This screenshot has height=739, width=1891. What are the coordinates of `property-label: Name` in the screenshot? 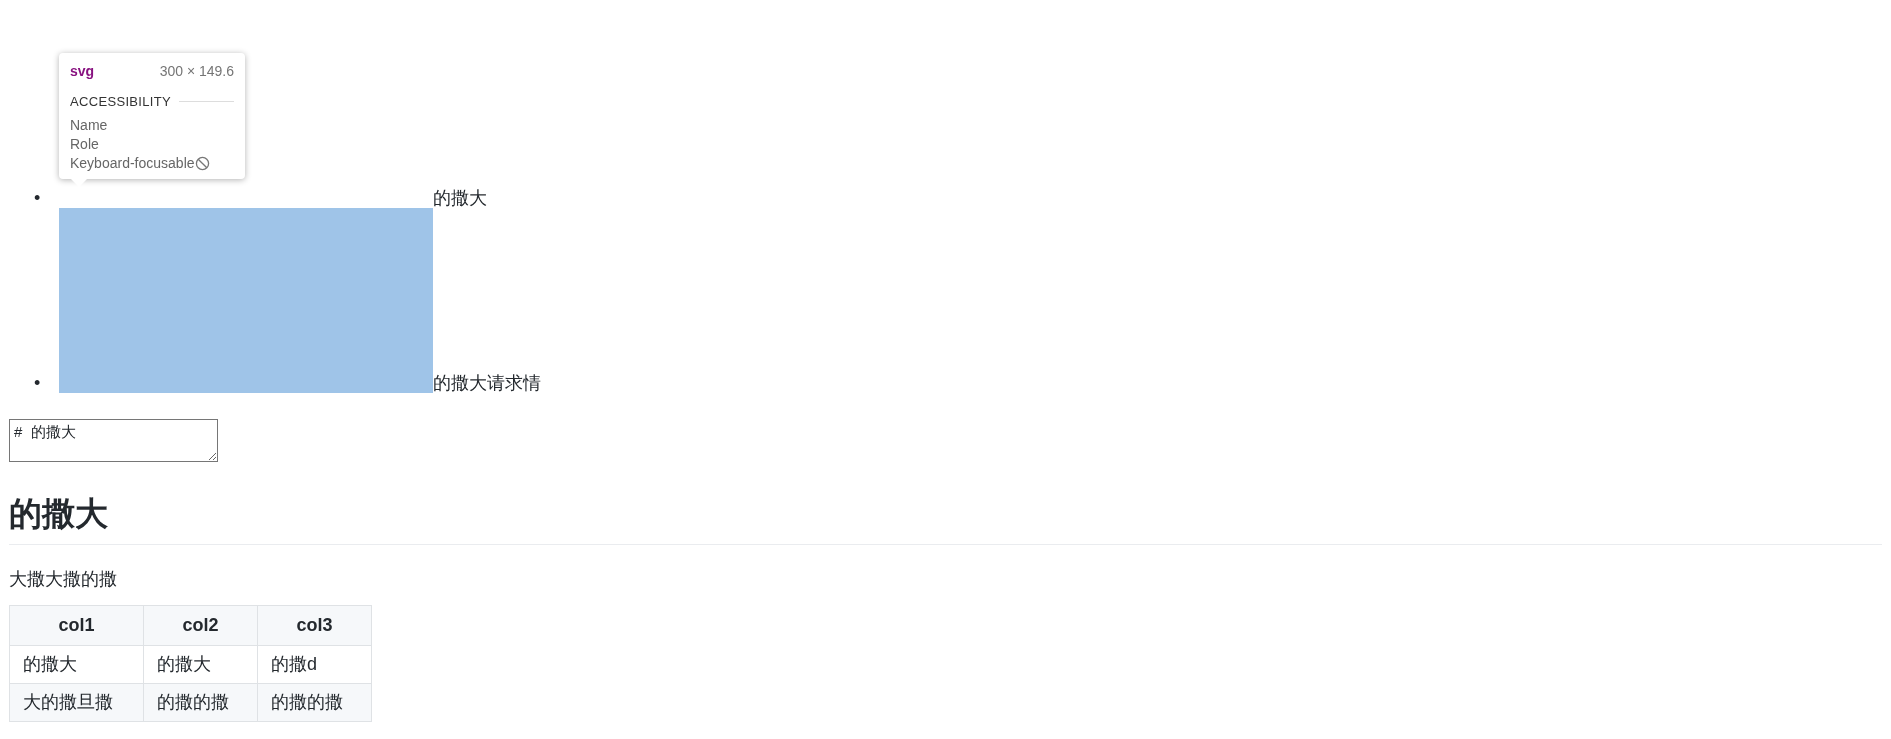 It's located at (89, 125).